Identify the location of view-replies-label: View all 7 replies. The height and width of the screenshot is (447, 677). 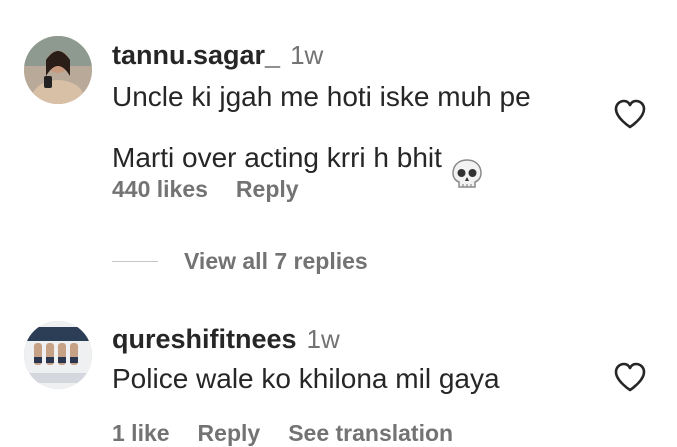
(276, 261).